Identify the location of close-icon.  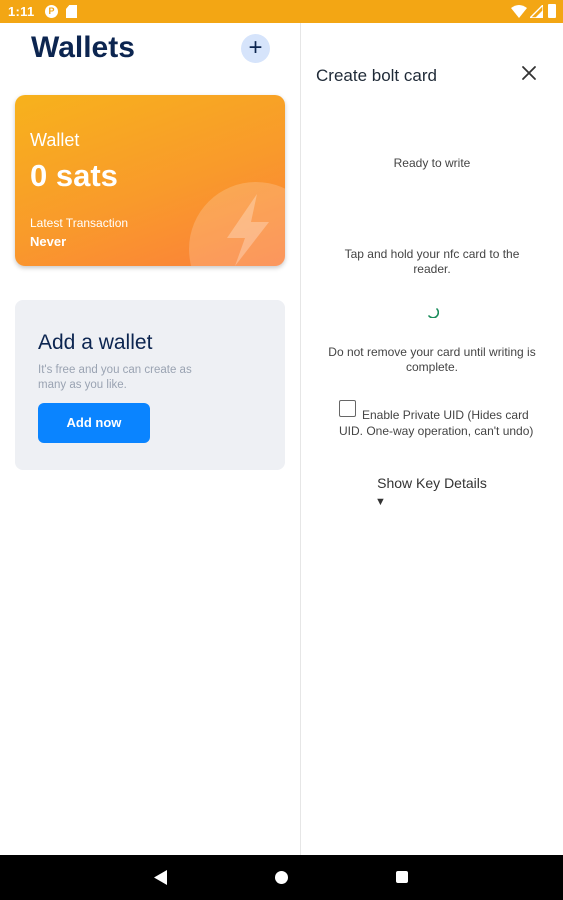
(529, 73).